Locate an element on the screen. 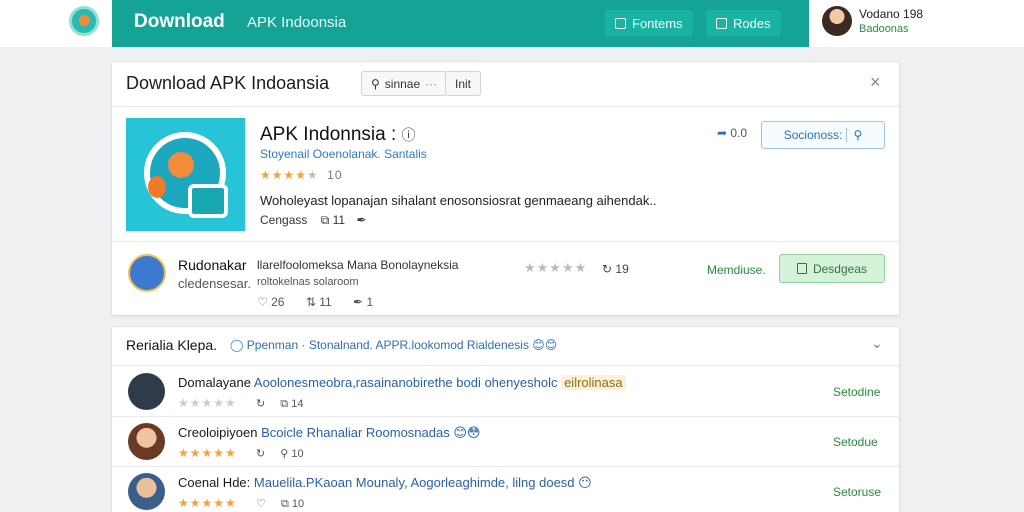  developer-tags: llarelfoolomeksa Mana Bonolayneksia is located at coordinates (358, 265).